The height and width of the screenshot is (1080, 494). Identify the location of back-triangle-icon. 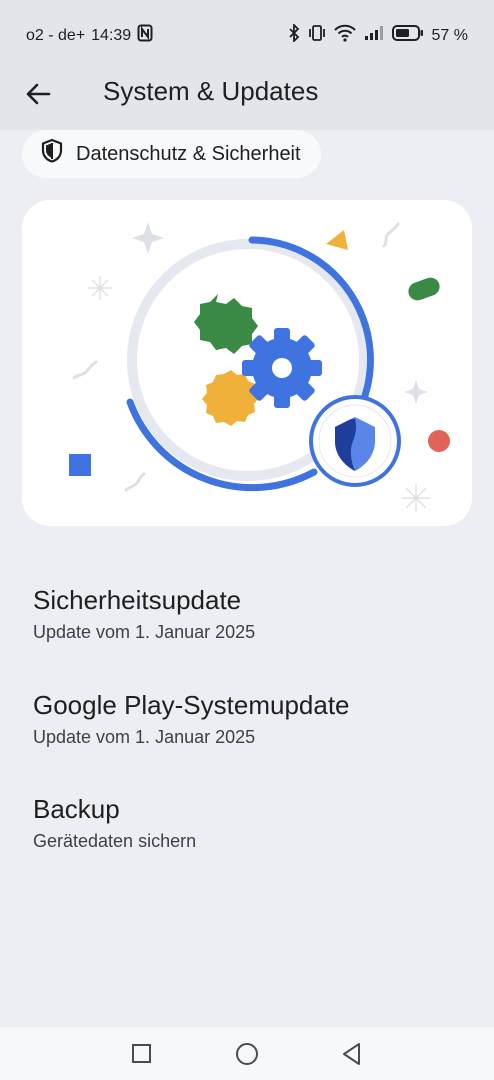
(352, 1058).